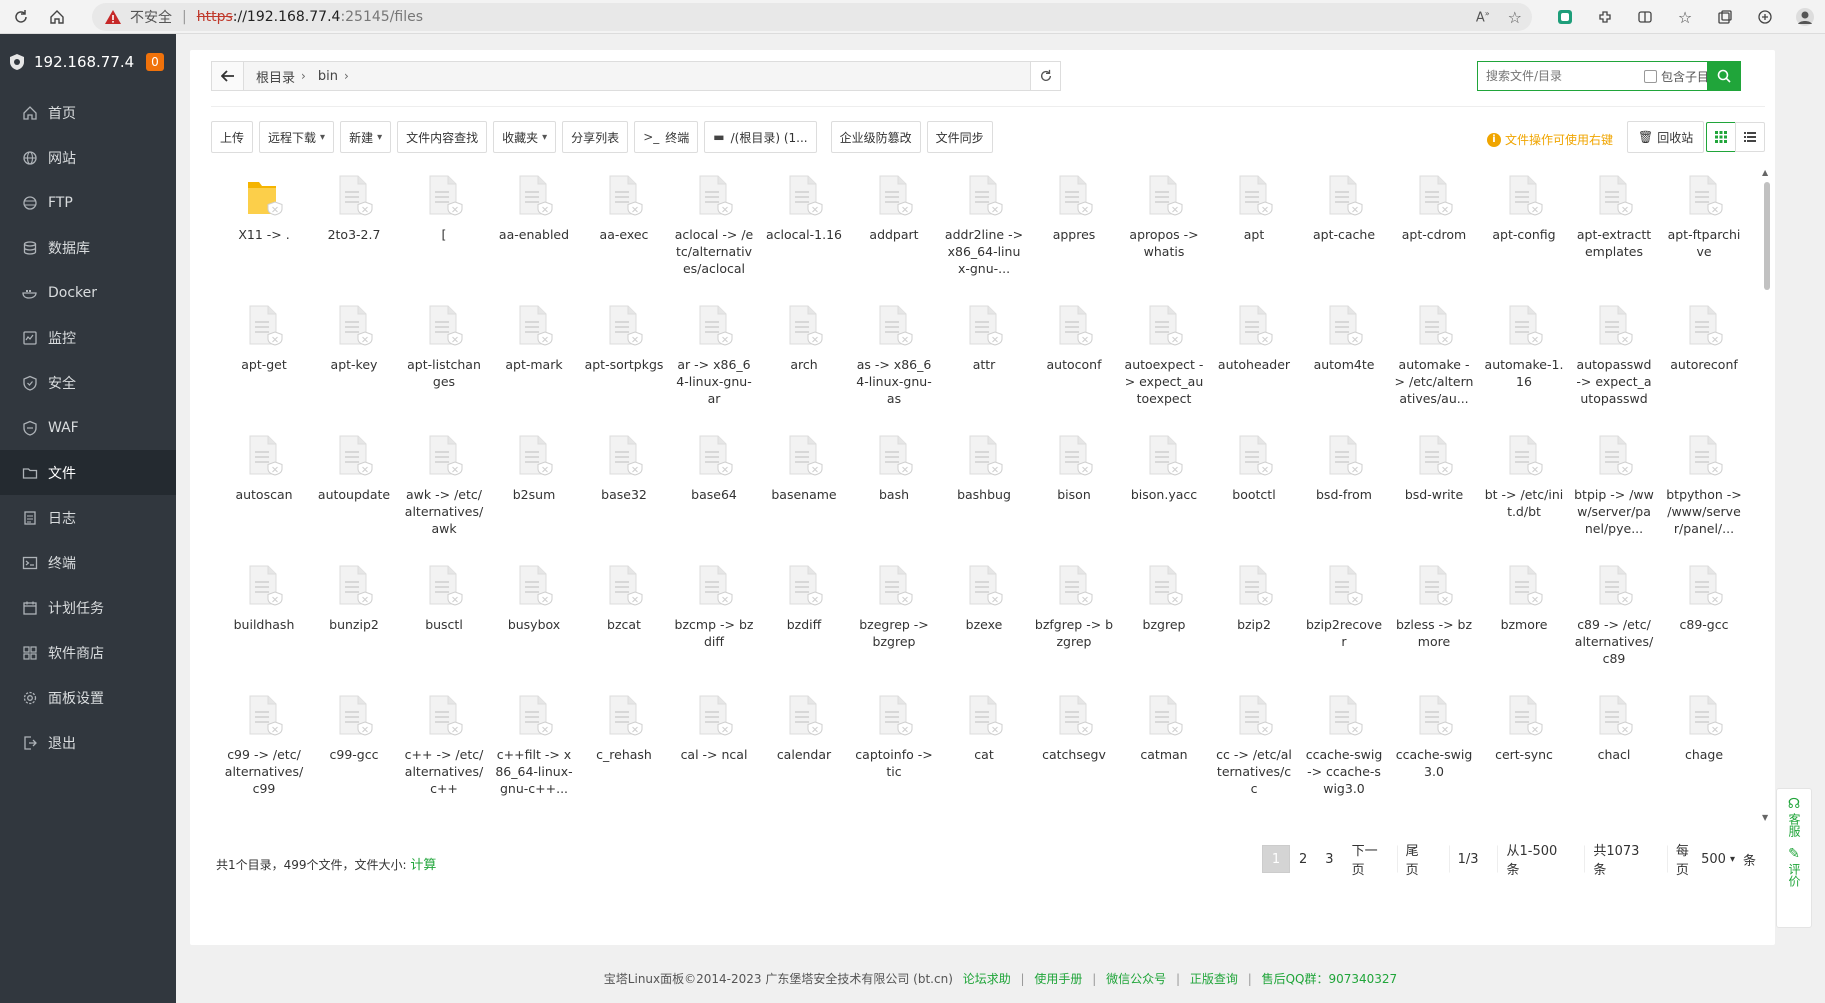  What do you see at coordinates (1715, 861) in the screenshot?
I see `per-page-select: 每页 500 ▾ 条` at bounding box center [1715, 861].